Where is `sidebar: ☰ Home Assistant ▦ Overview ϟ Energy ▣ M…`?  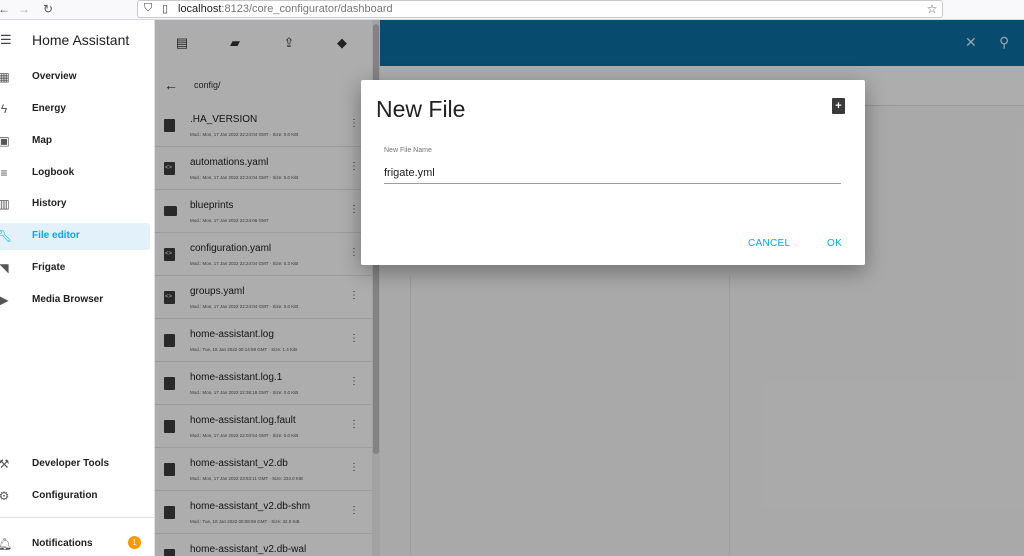 sidebar: ☰ Home Assistant ▦ Overview ϟ Energy ▣ M… is located at coordinates (77, 288).